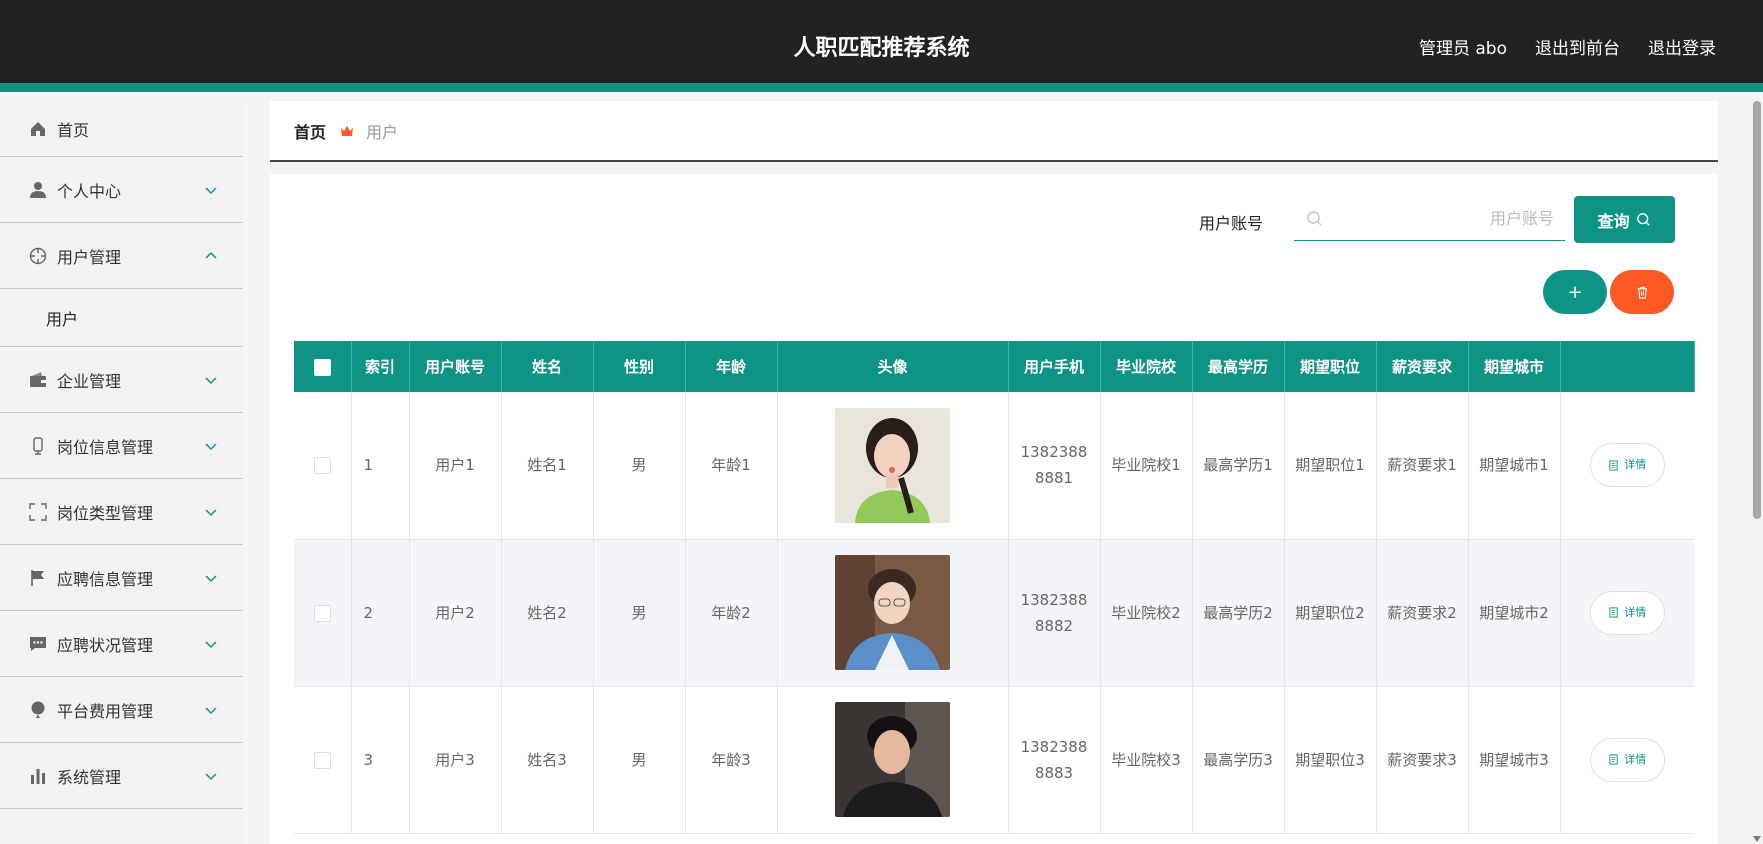  I want to click on sidebar-item-job-type-management: 岗位类型管理, so click(121, 512).